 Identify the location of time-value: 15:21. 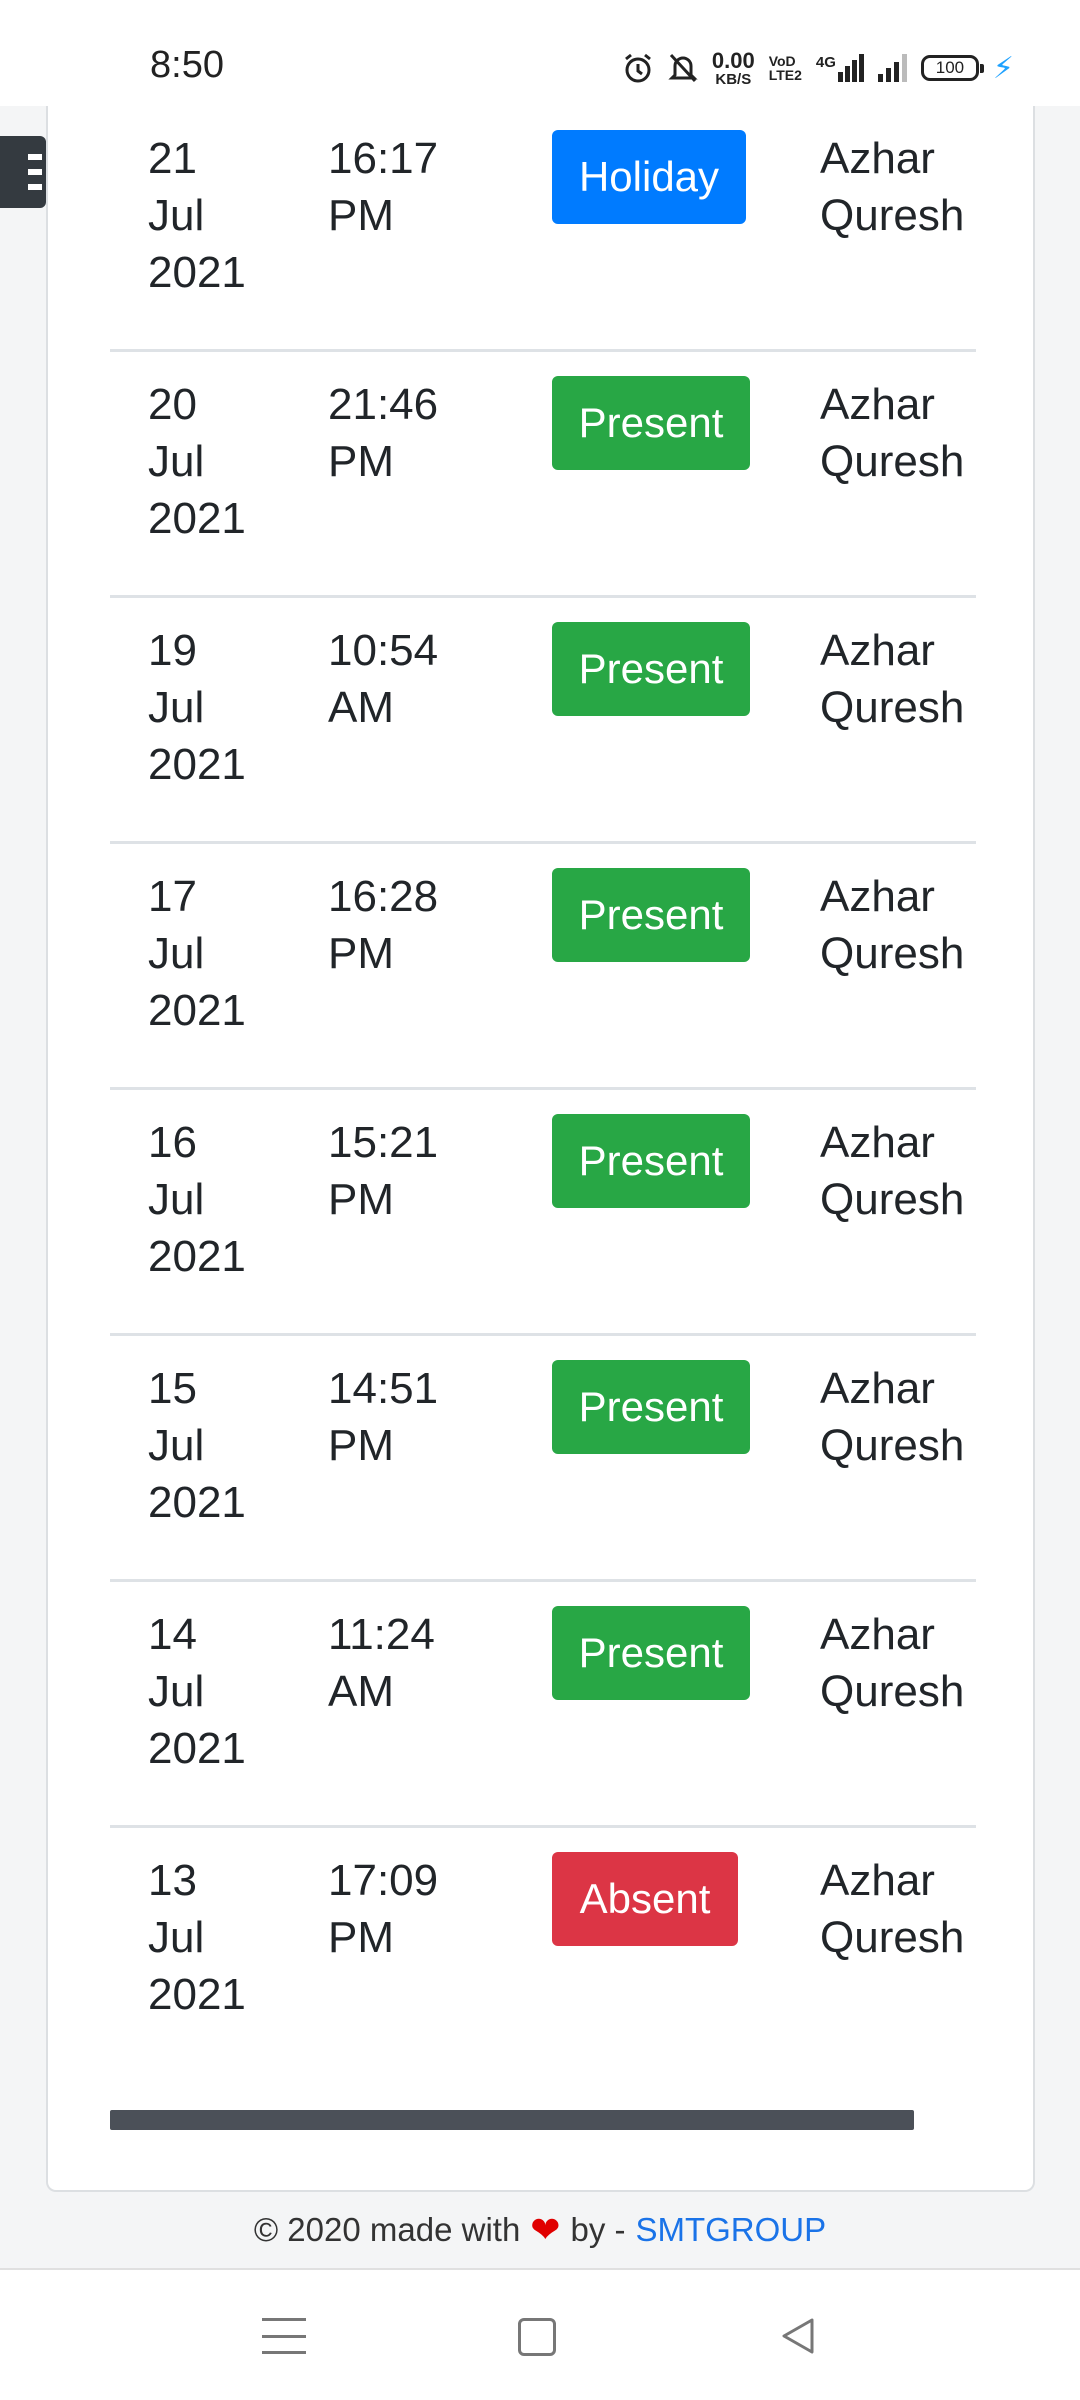
(383, 1142).